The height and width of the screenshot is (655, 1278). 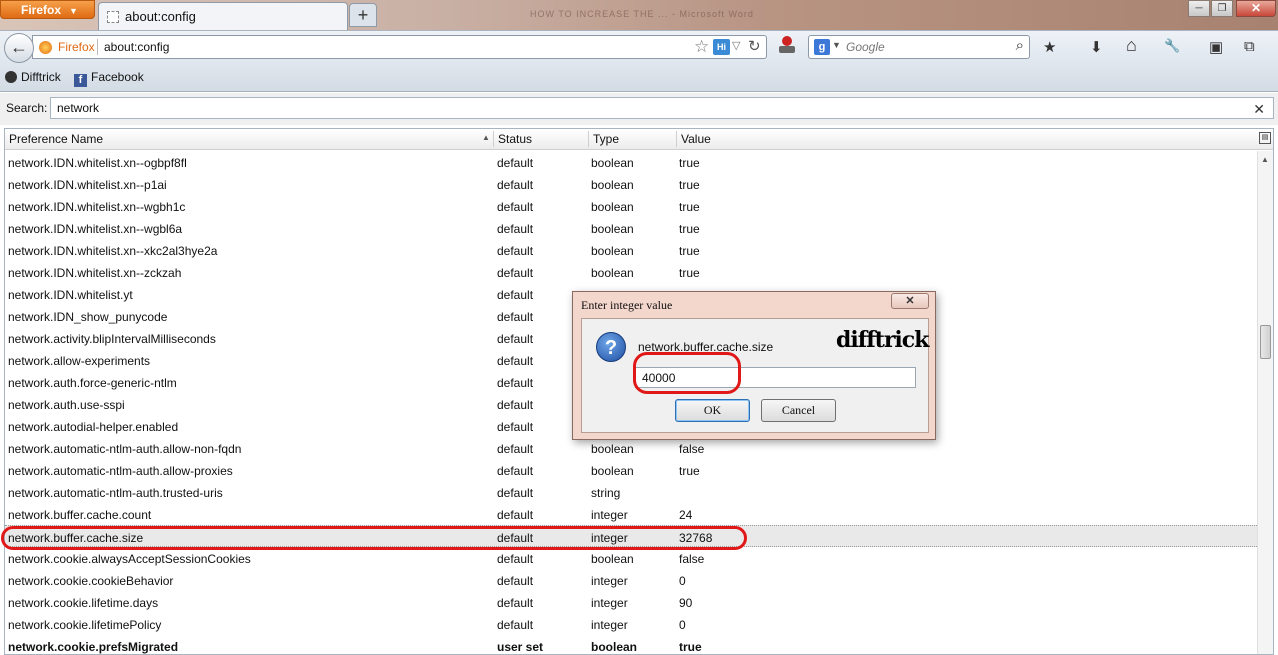 I want to click on dialog-message: network.buffer.cache.size, so click(x=706, y=347).